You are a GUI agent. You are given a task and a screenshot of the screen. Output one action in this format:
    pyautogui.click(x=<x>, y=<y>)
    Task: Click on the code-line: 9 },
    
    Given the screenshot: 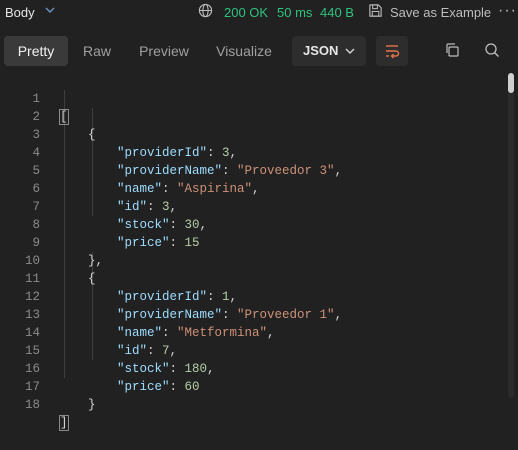 What is the action you would take?
    pyautogui.click(x=250, y=242)
    